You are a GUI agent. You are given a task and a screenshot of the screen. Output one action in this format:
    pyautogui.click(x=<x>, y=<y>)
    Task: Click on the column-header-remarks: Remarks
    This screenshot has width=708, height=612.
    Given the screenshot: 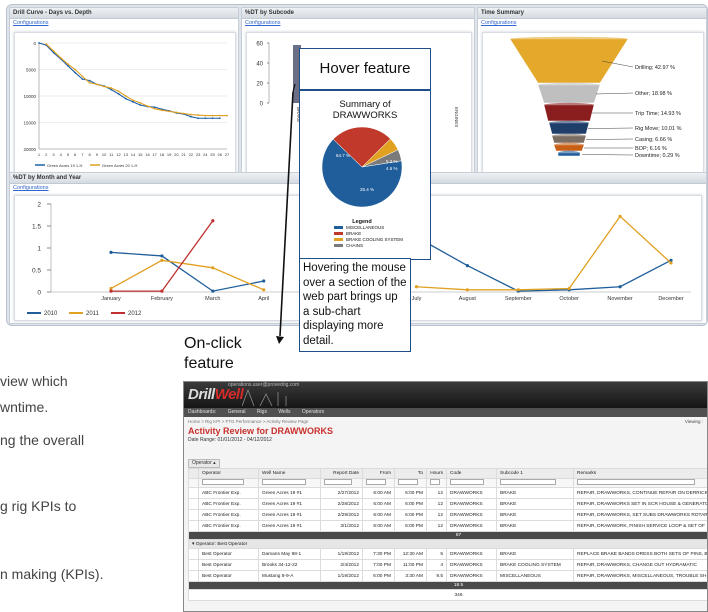 What is the action you would take?
    pyautogui.click(x=640, y=473)
    